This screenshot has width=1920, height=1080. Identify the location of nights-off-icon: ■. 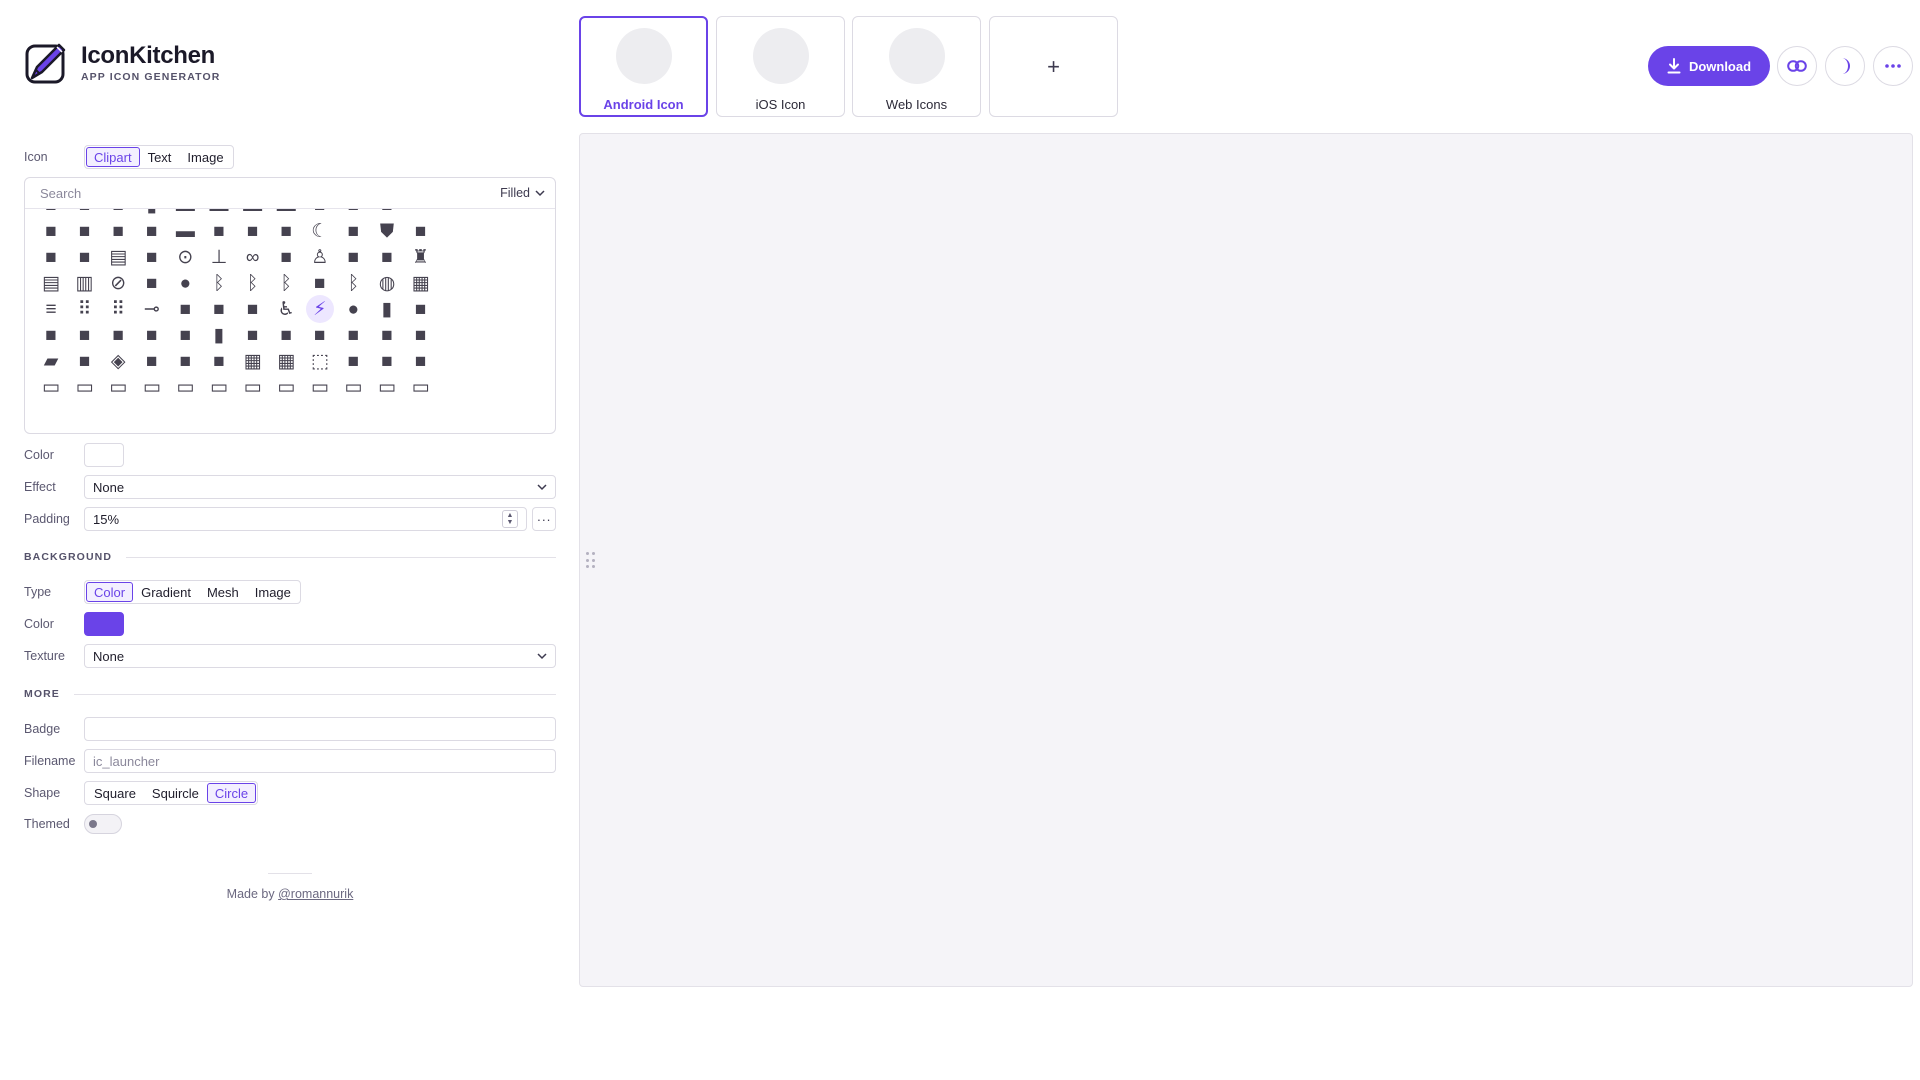
(353, 231).